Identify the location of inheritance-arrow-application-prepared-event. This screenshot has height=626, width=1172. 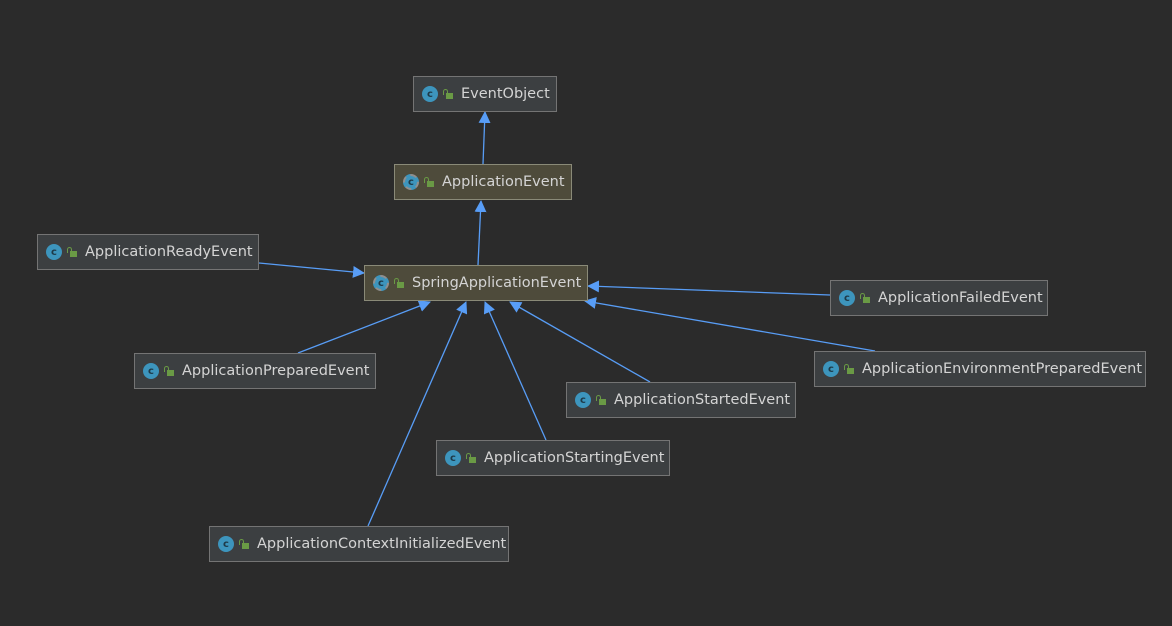
(364, 327).